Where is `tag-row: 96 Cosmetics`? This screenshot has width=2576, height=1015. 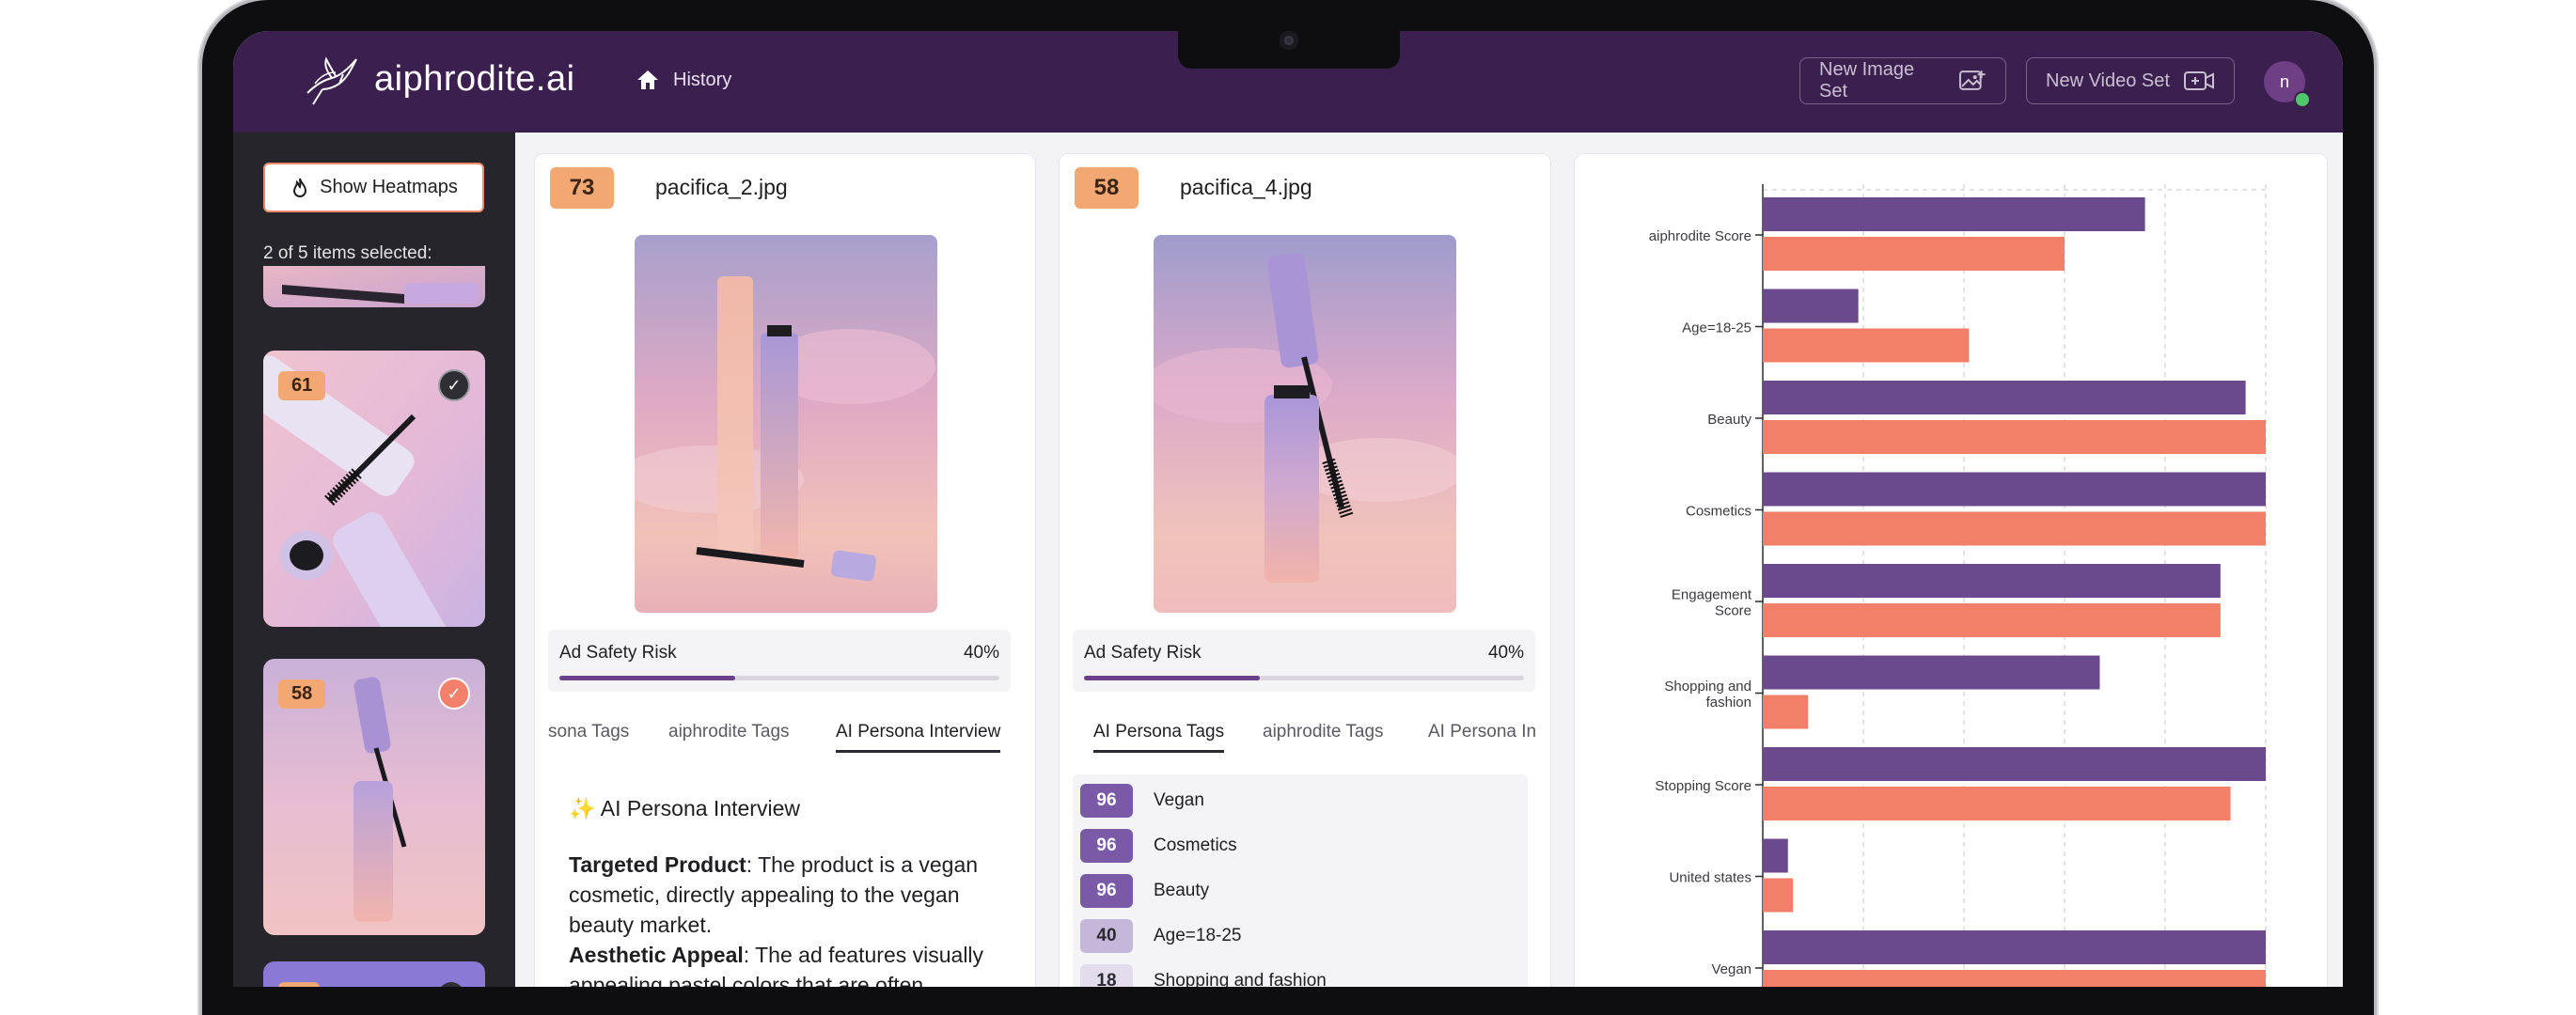 tag-row: 96 Cosmetics is located at coordinates (1158, 846).